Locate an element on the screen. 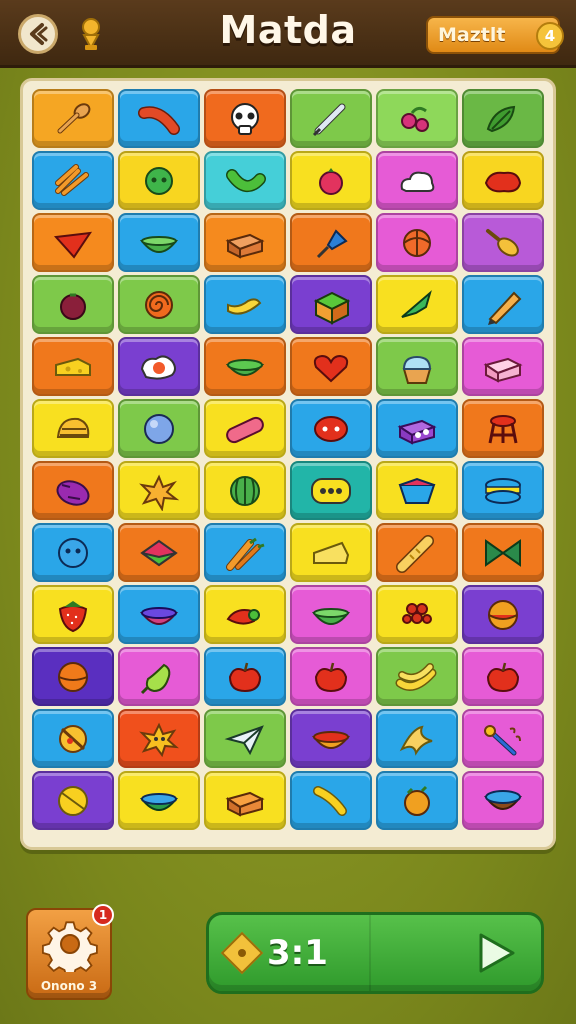 This screenshot has height=1024, width=576. red-blob-icon is located at coordinates (503, 181).